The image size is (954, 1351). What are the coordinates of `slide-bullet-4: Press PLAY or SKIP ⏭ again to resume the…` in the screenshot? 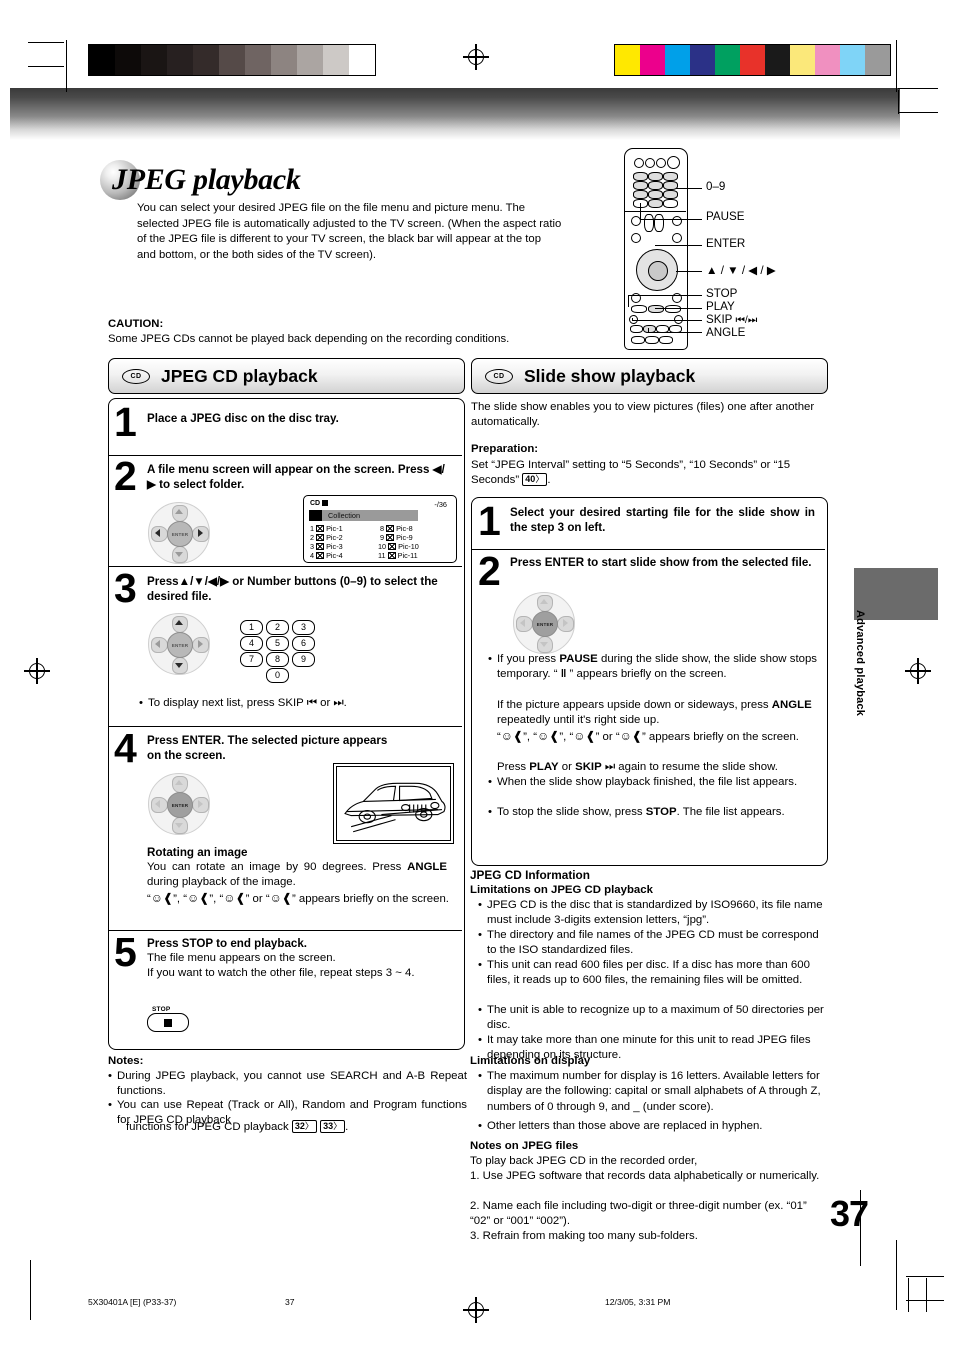 It's located at (637, 767).